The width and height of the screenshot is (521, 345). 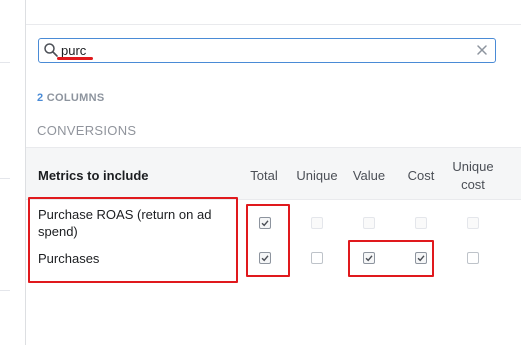 I want to click on column-header-cost: Cost, so click(x=421, y=175).